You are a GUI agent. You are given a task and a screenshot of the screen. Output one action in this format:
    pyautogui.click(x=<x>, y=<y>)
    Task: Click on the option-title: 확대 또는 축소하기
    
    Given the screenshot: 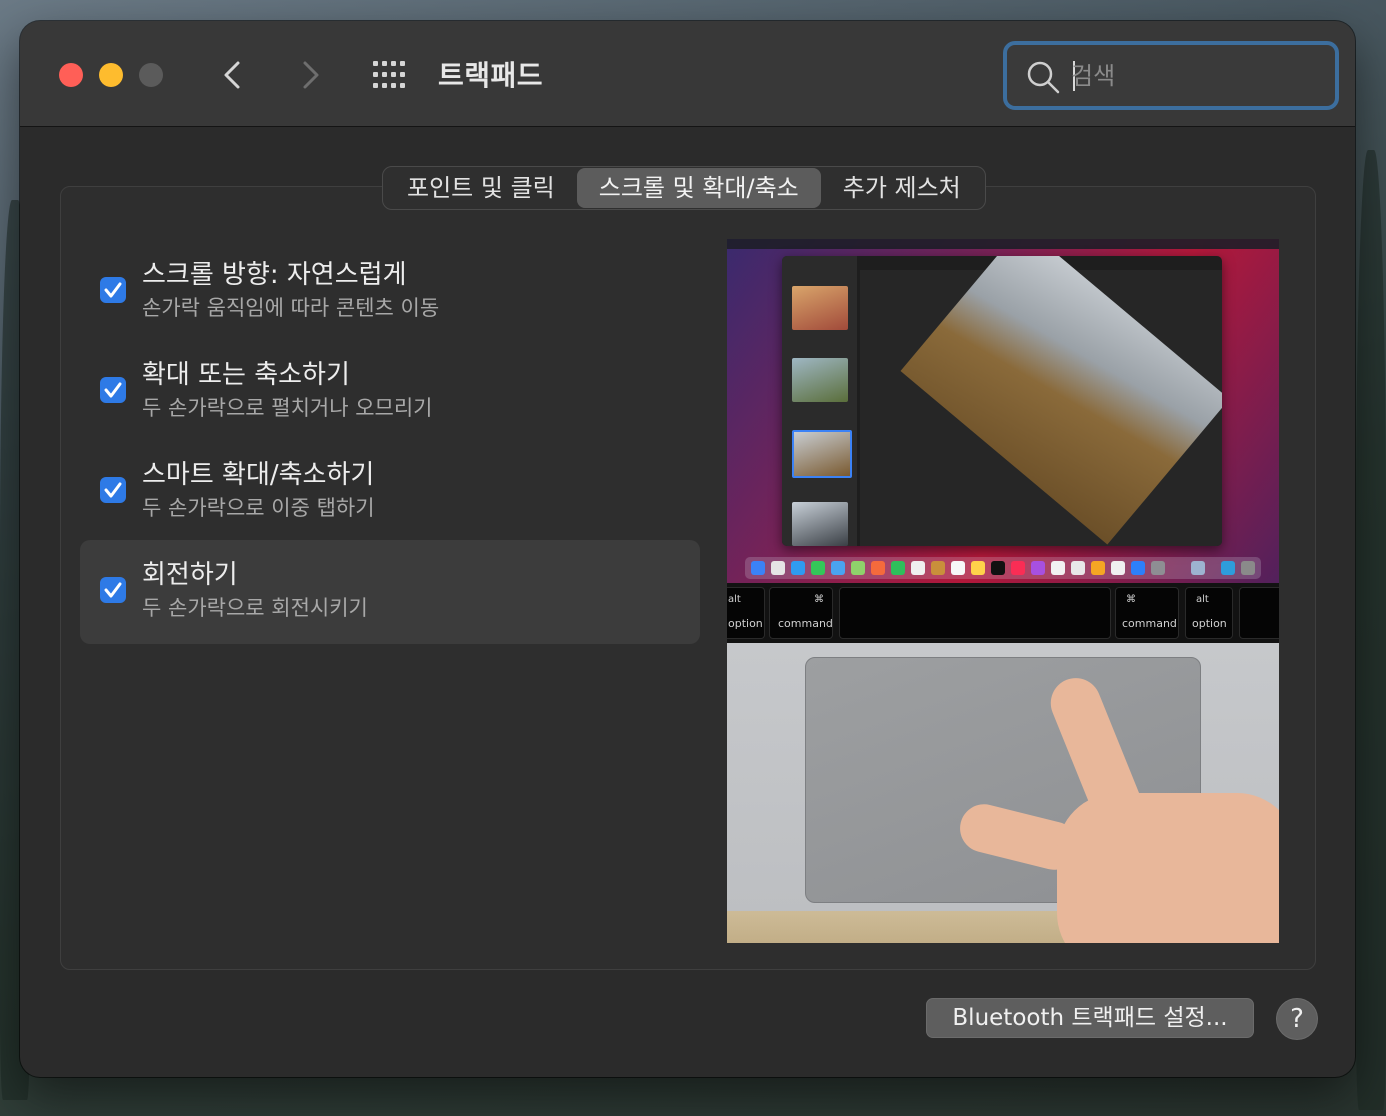 What is the action you would take?
    pyautogui.click(x=246, y=375)
    